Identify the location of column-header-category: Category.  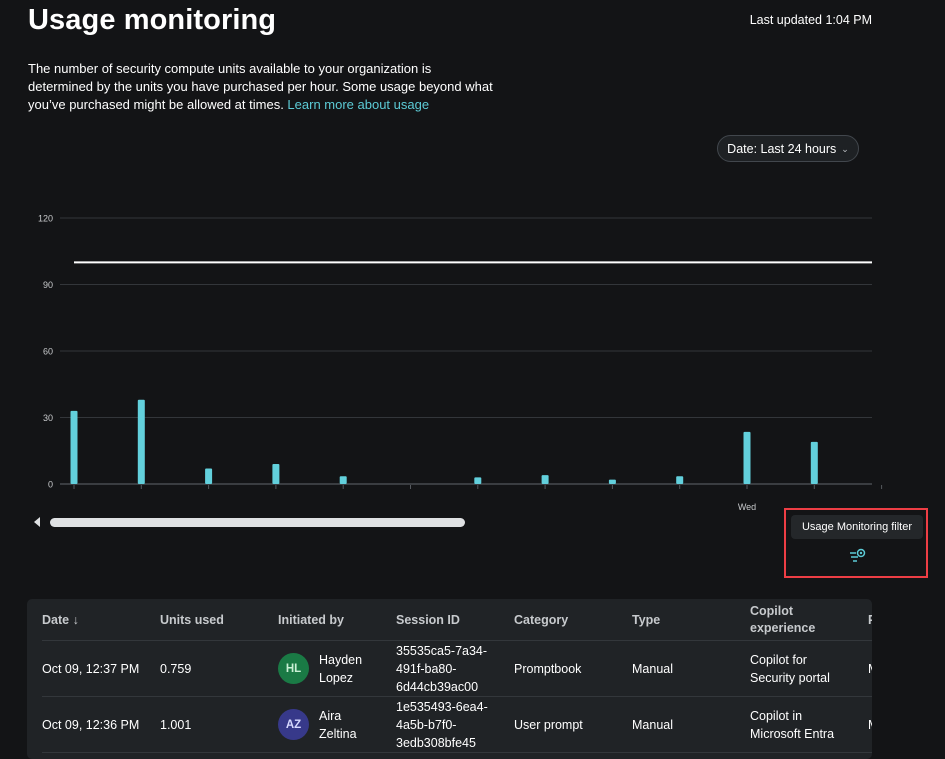
(573, 620).